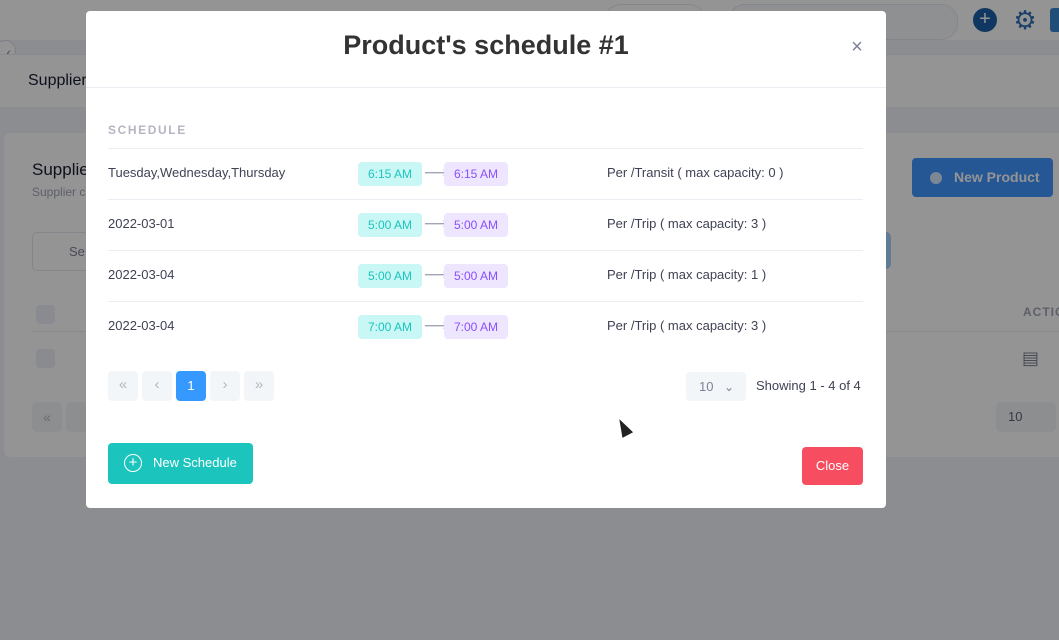  I want to click on pagination-prev-button: ‹, so click(157, 386).